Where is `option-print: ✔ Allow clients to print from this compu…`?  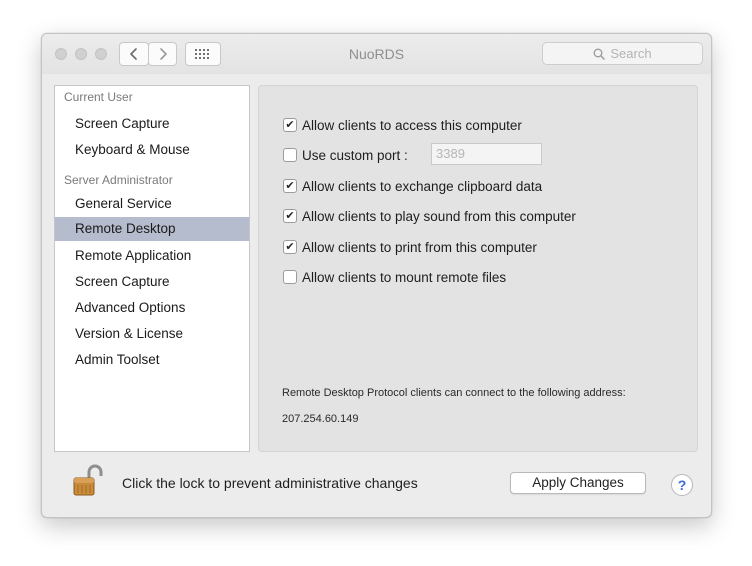
option-print: ✔ Allow clients to print from this compu… is located at coordinates (410, 247).